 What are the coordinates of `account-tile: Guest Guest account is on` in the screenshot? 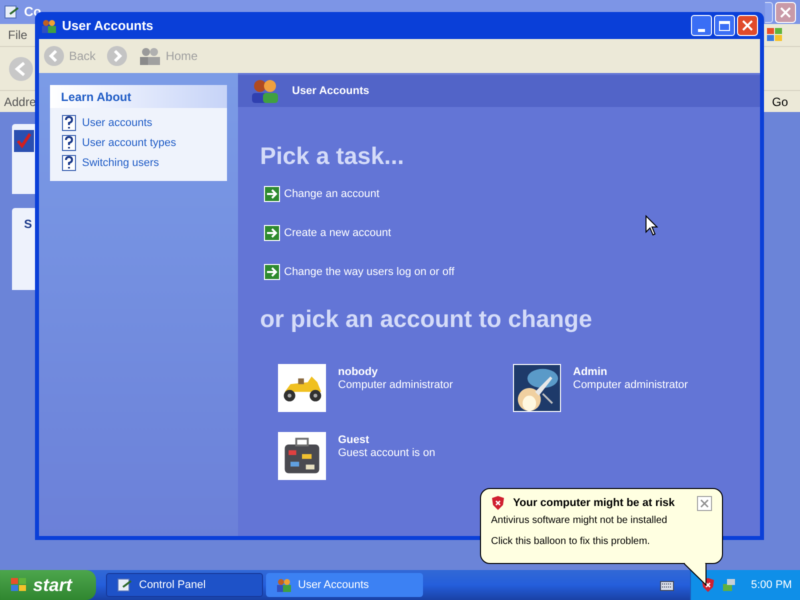 It's located at (395, 456).